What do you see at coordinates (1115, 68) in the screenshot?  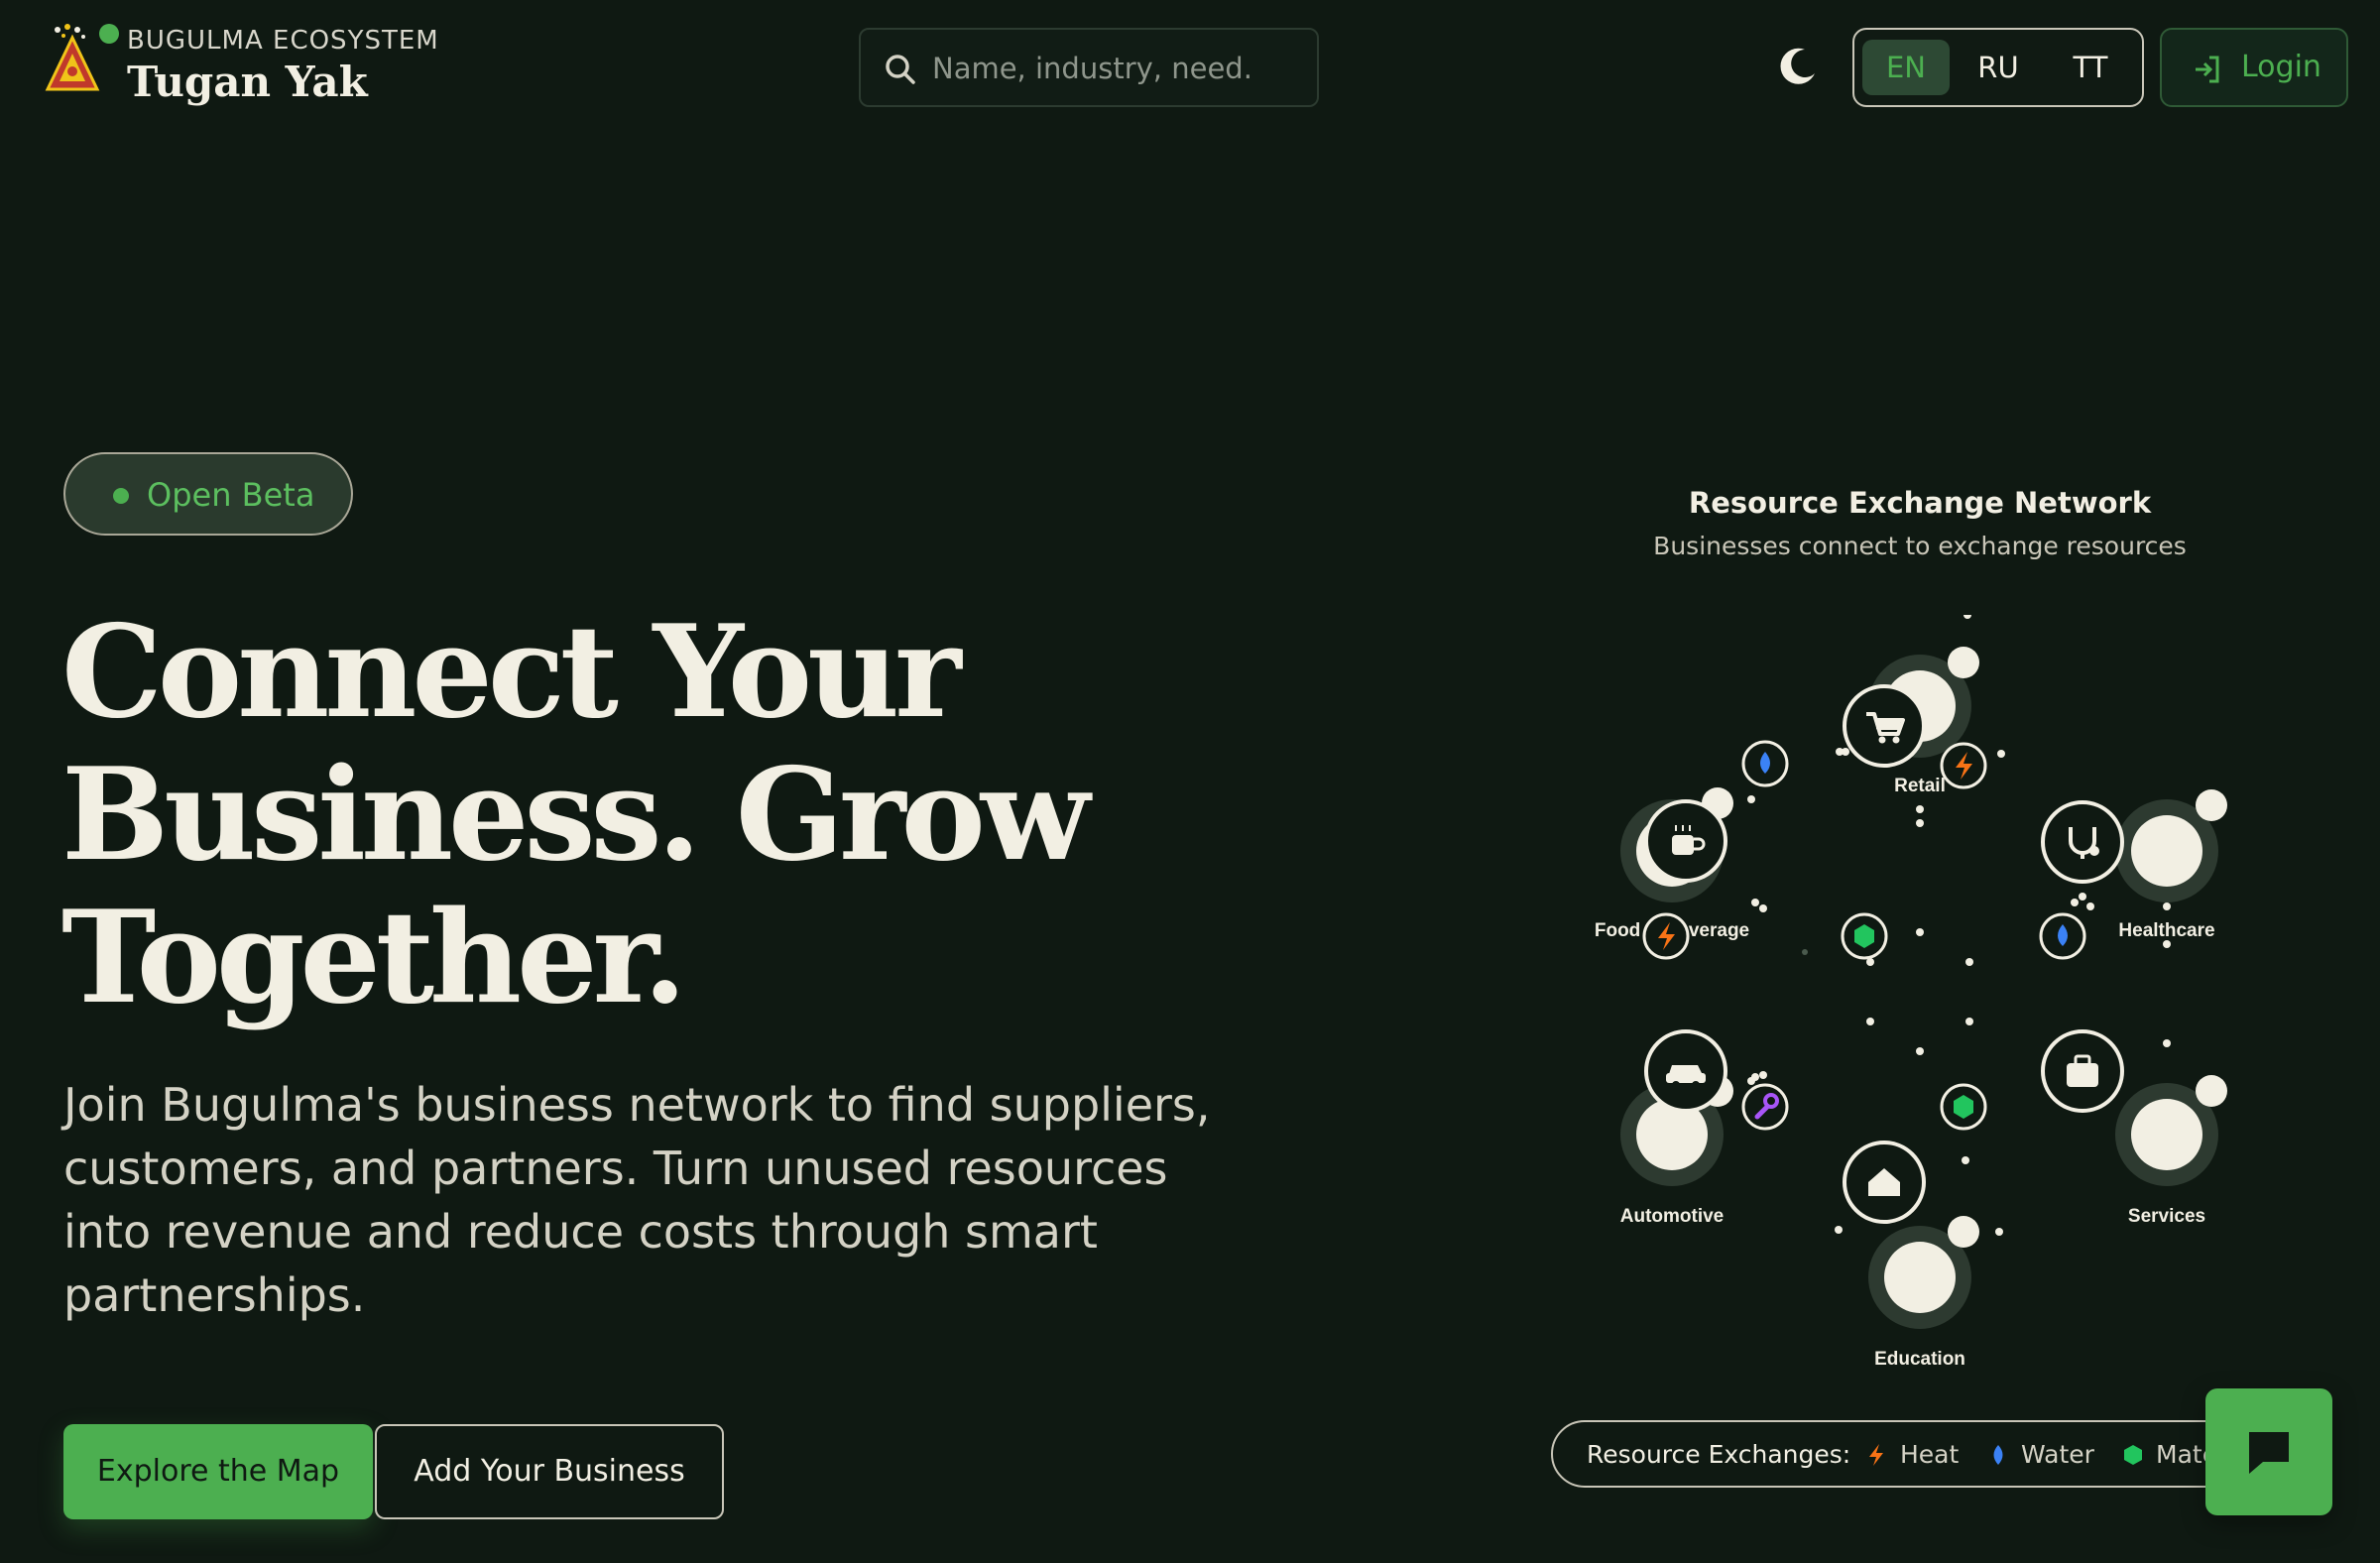 I see `search-input` at bounding box center [1115, 68].